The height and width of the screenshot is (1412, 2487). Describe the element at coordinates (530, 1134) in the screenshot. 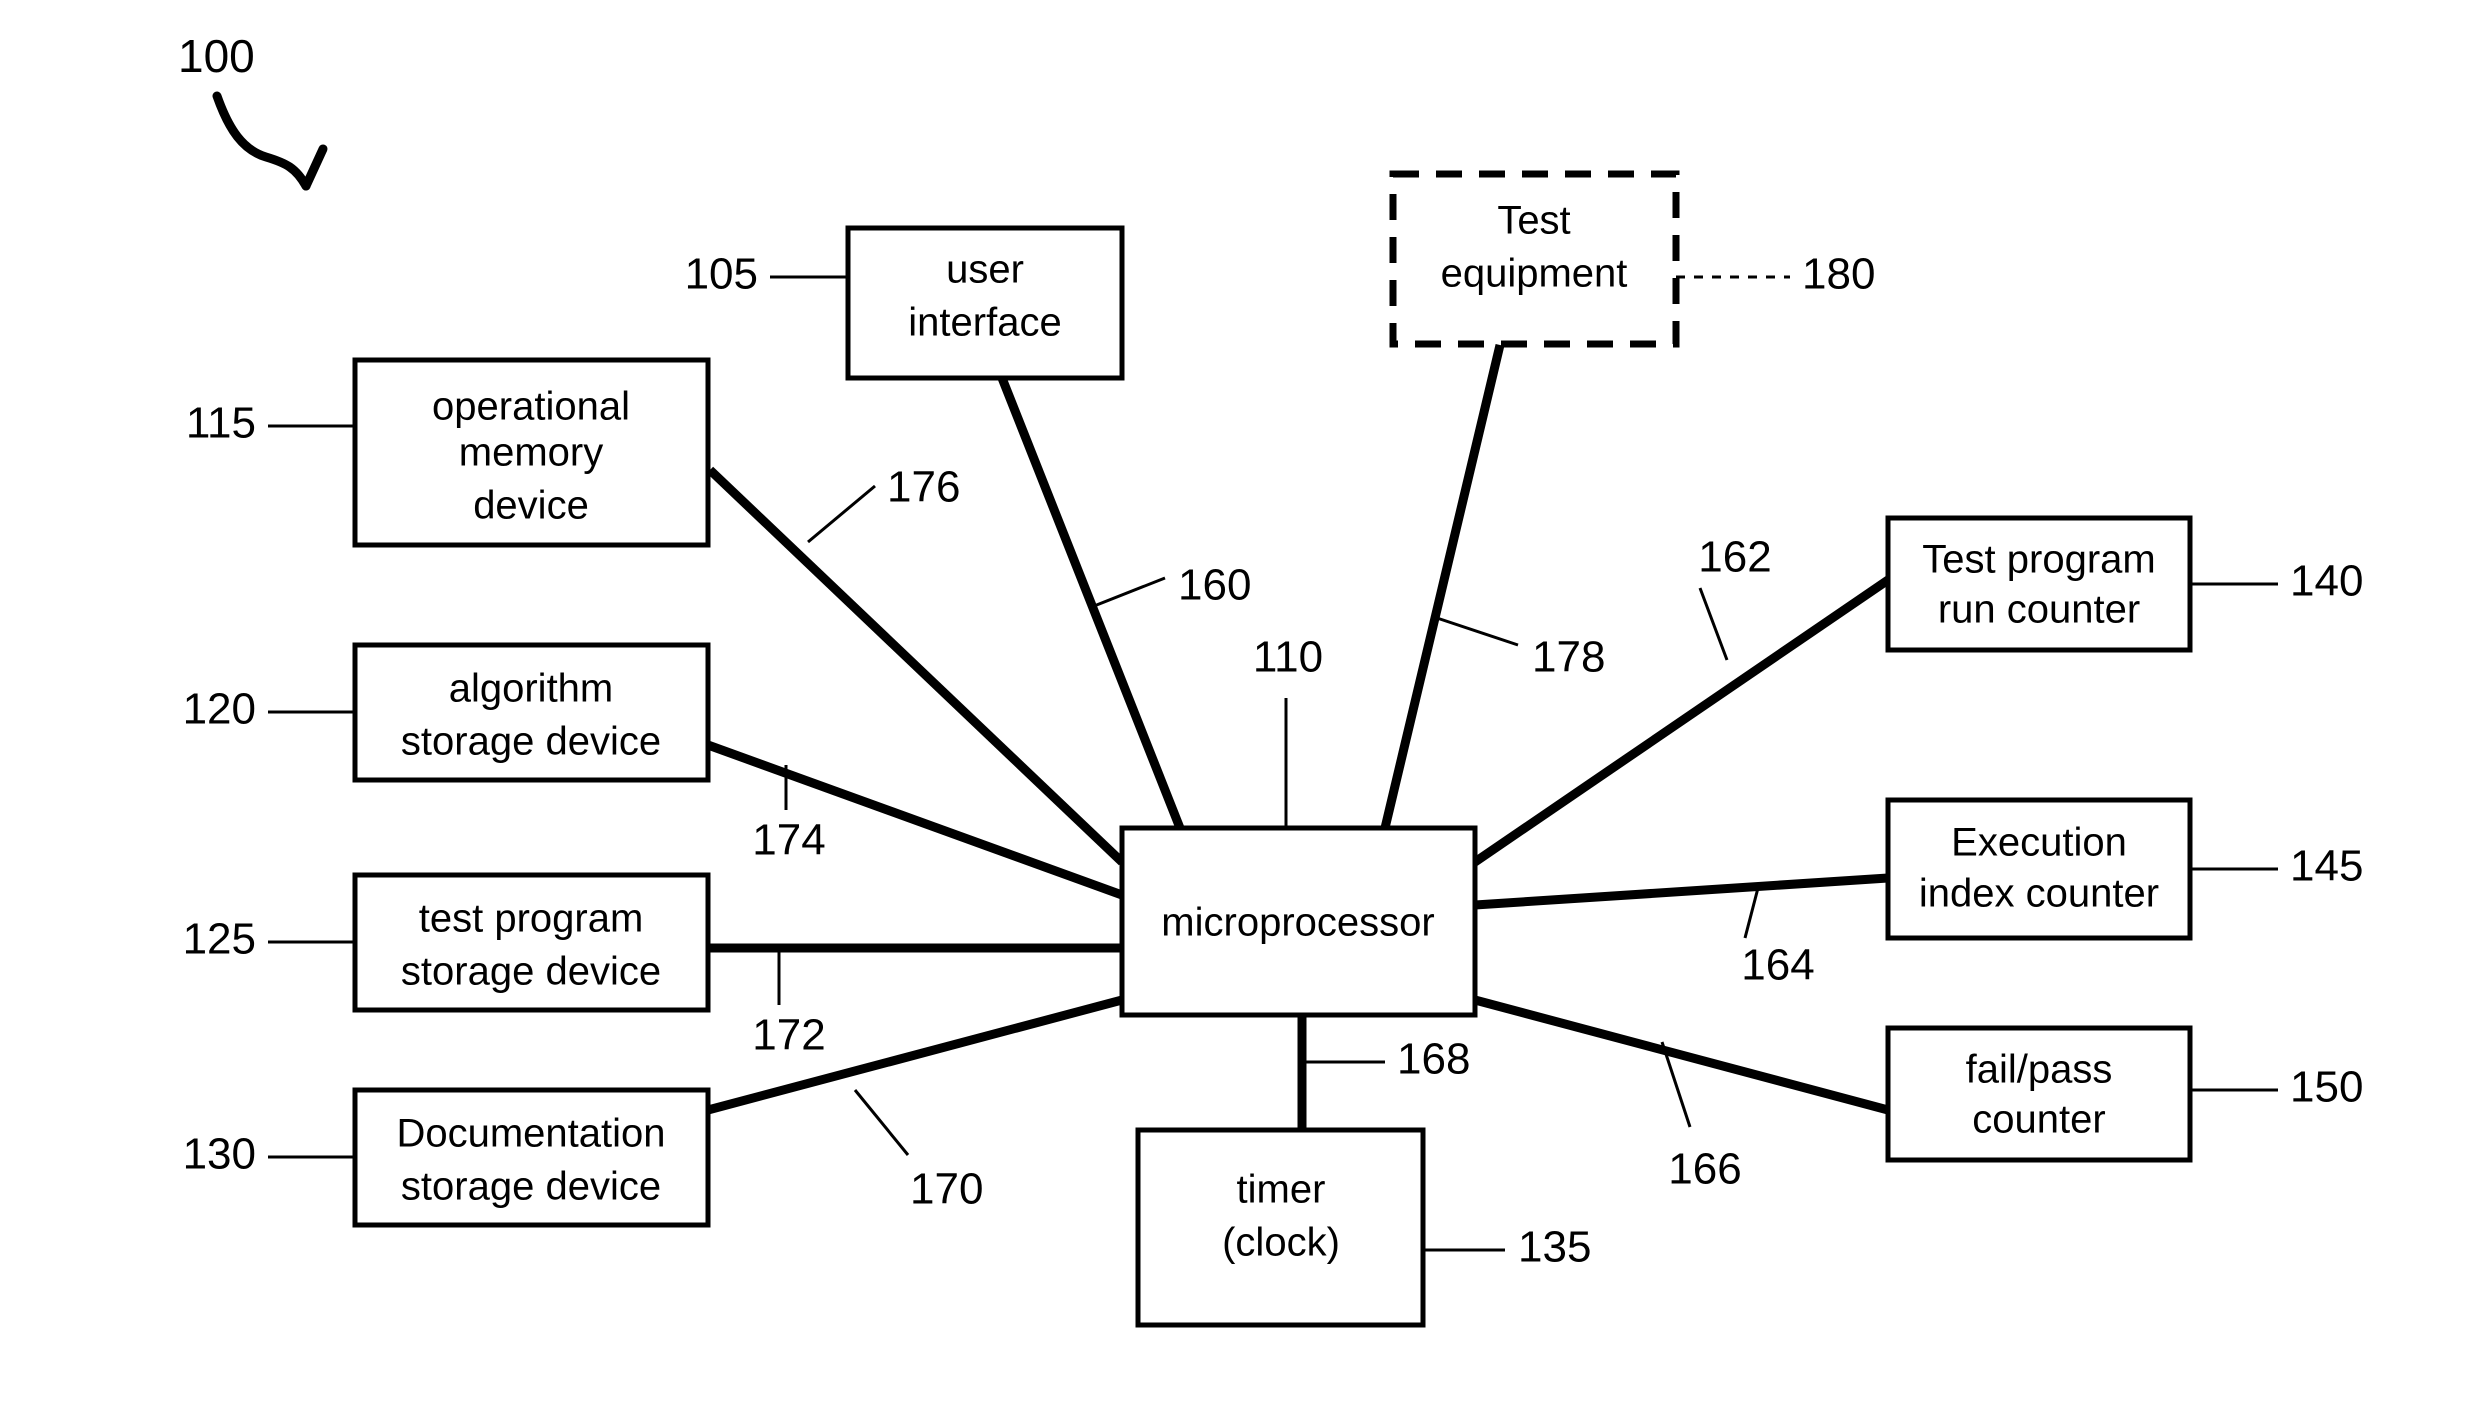

I see `documentation-storage-device-label-line1: Documentation` at that location.